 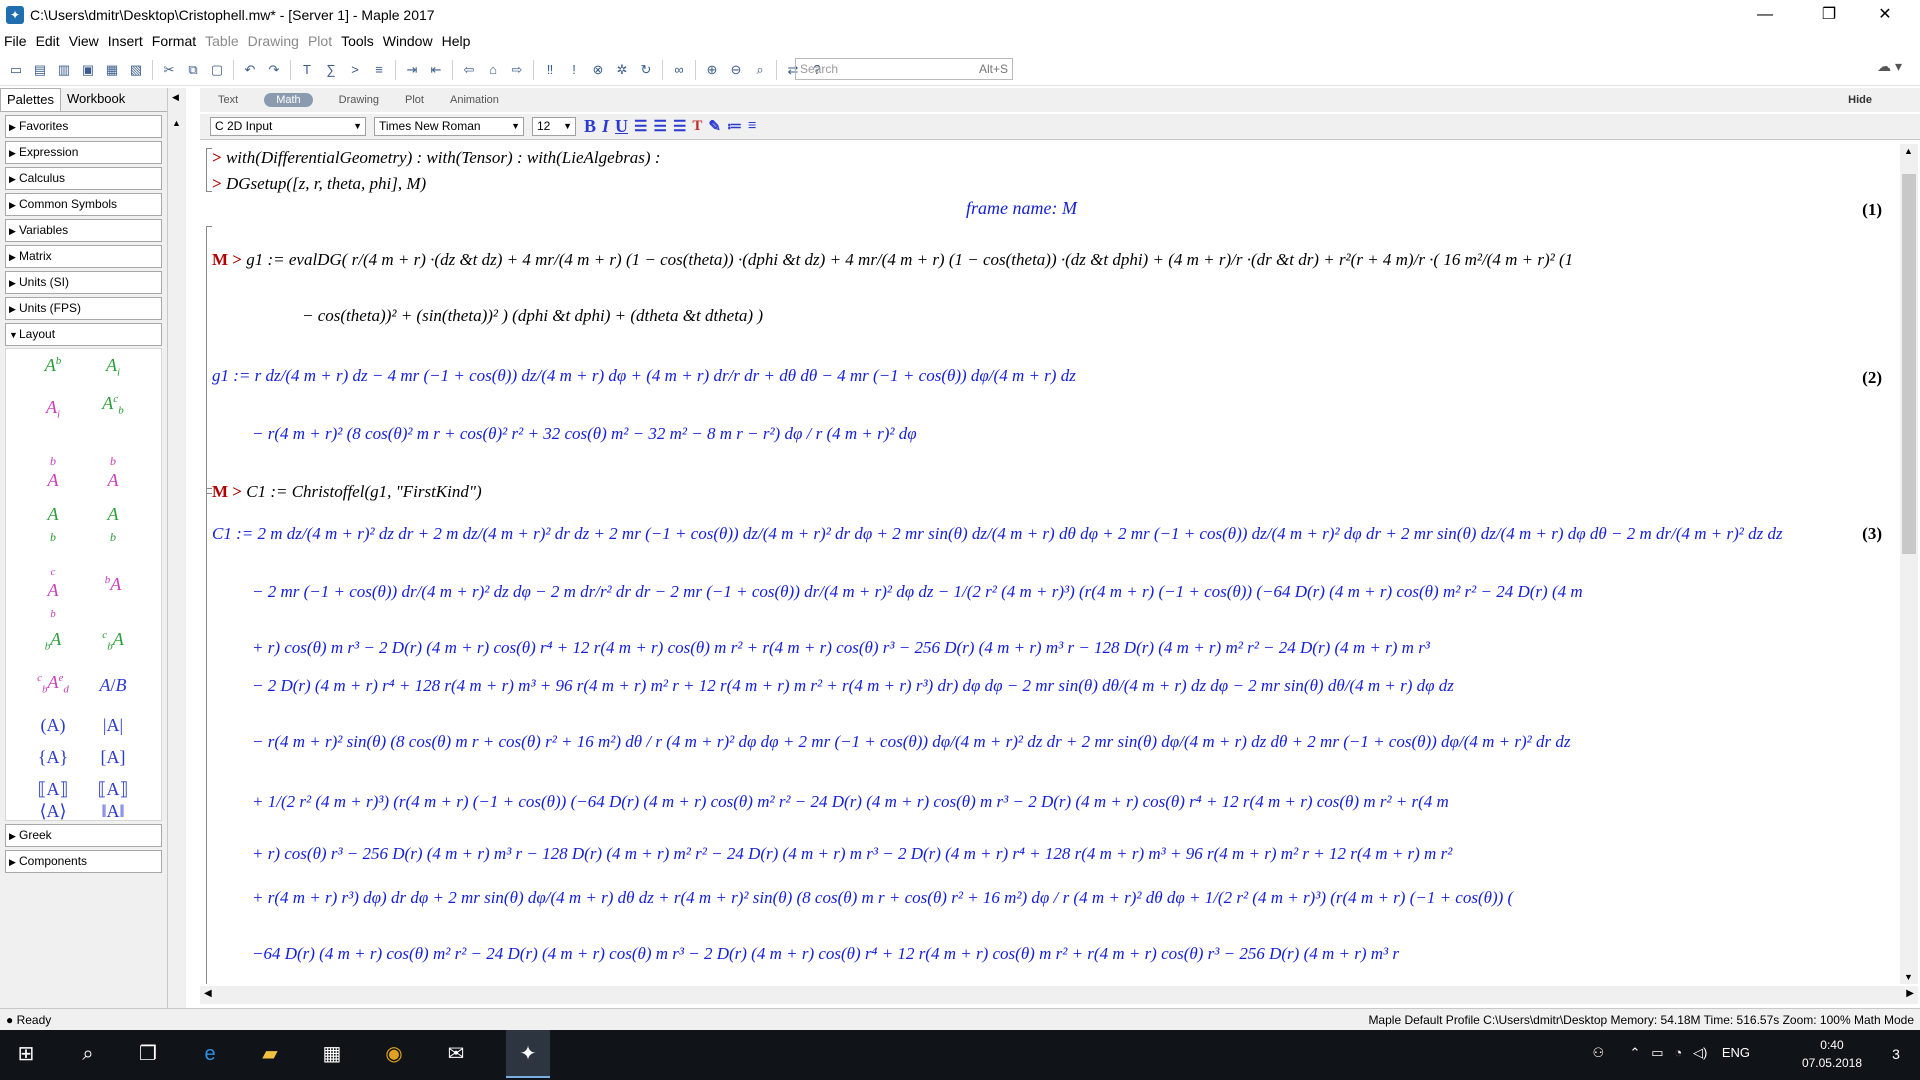 What do you see at coordinates (274, 70) in the screenshot?
I see `redo-icon: ↷` at bounding box center [274, 70].